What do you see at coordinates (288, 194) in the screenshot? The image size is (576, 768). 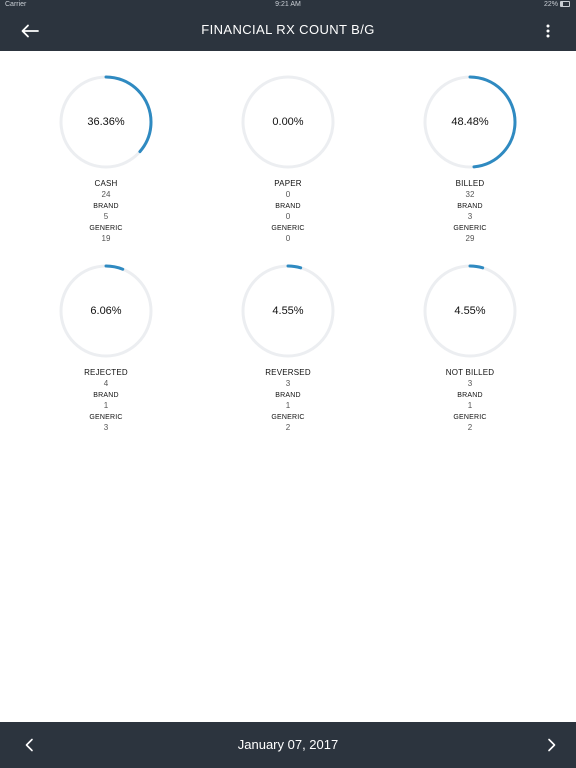 I see `total-count: 0` at bounding box center [288, 194].